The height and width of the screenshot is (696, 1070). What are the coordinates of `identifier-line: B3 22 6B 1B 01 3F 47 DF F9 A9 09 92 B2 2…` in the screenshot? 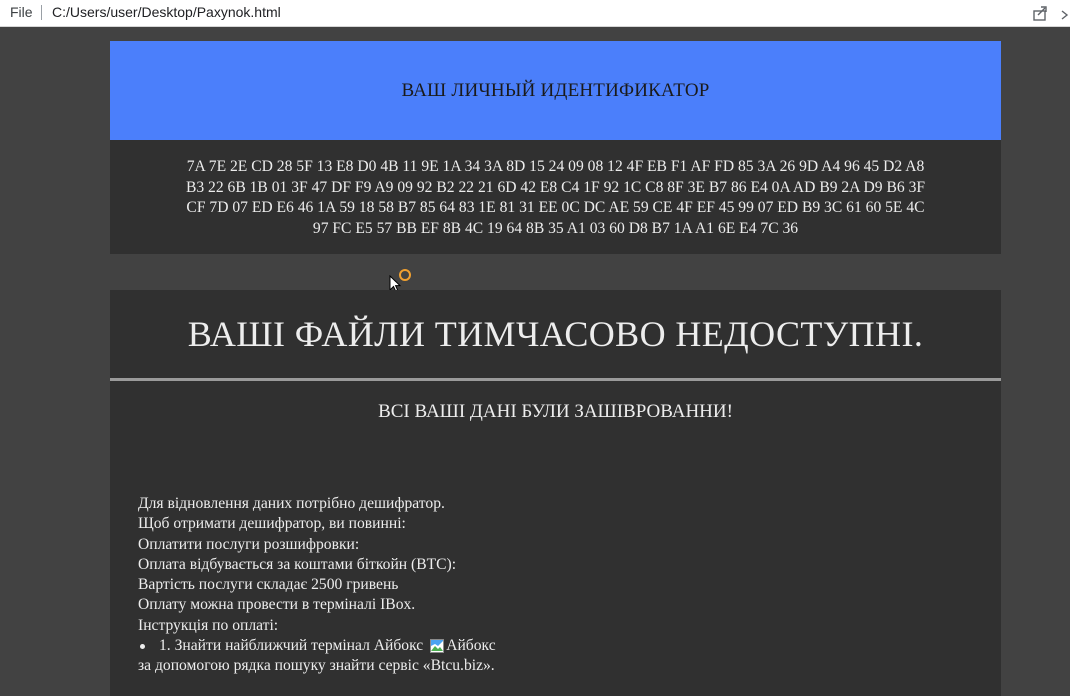 It's located at (555, 187).